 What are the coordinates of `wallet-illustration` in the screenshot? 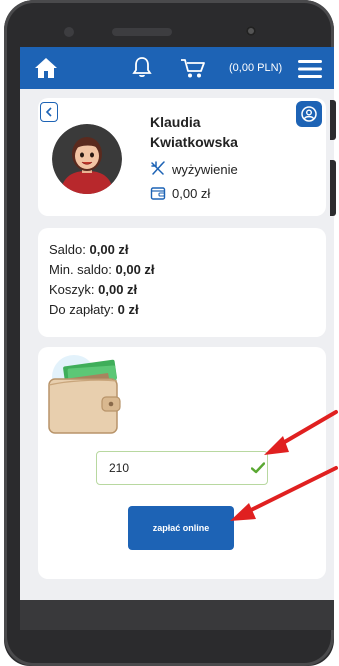 It's located at (84, 394).